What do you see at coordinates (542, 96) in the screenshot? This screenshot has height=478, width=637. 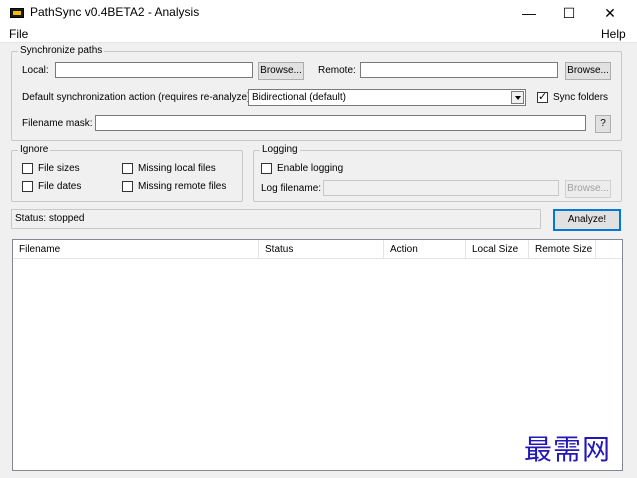 I see `sync-folders-checkbox` at bounding box center [542, 96].